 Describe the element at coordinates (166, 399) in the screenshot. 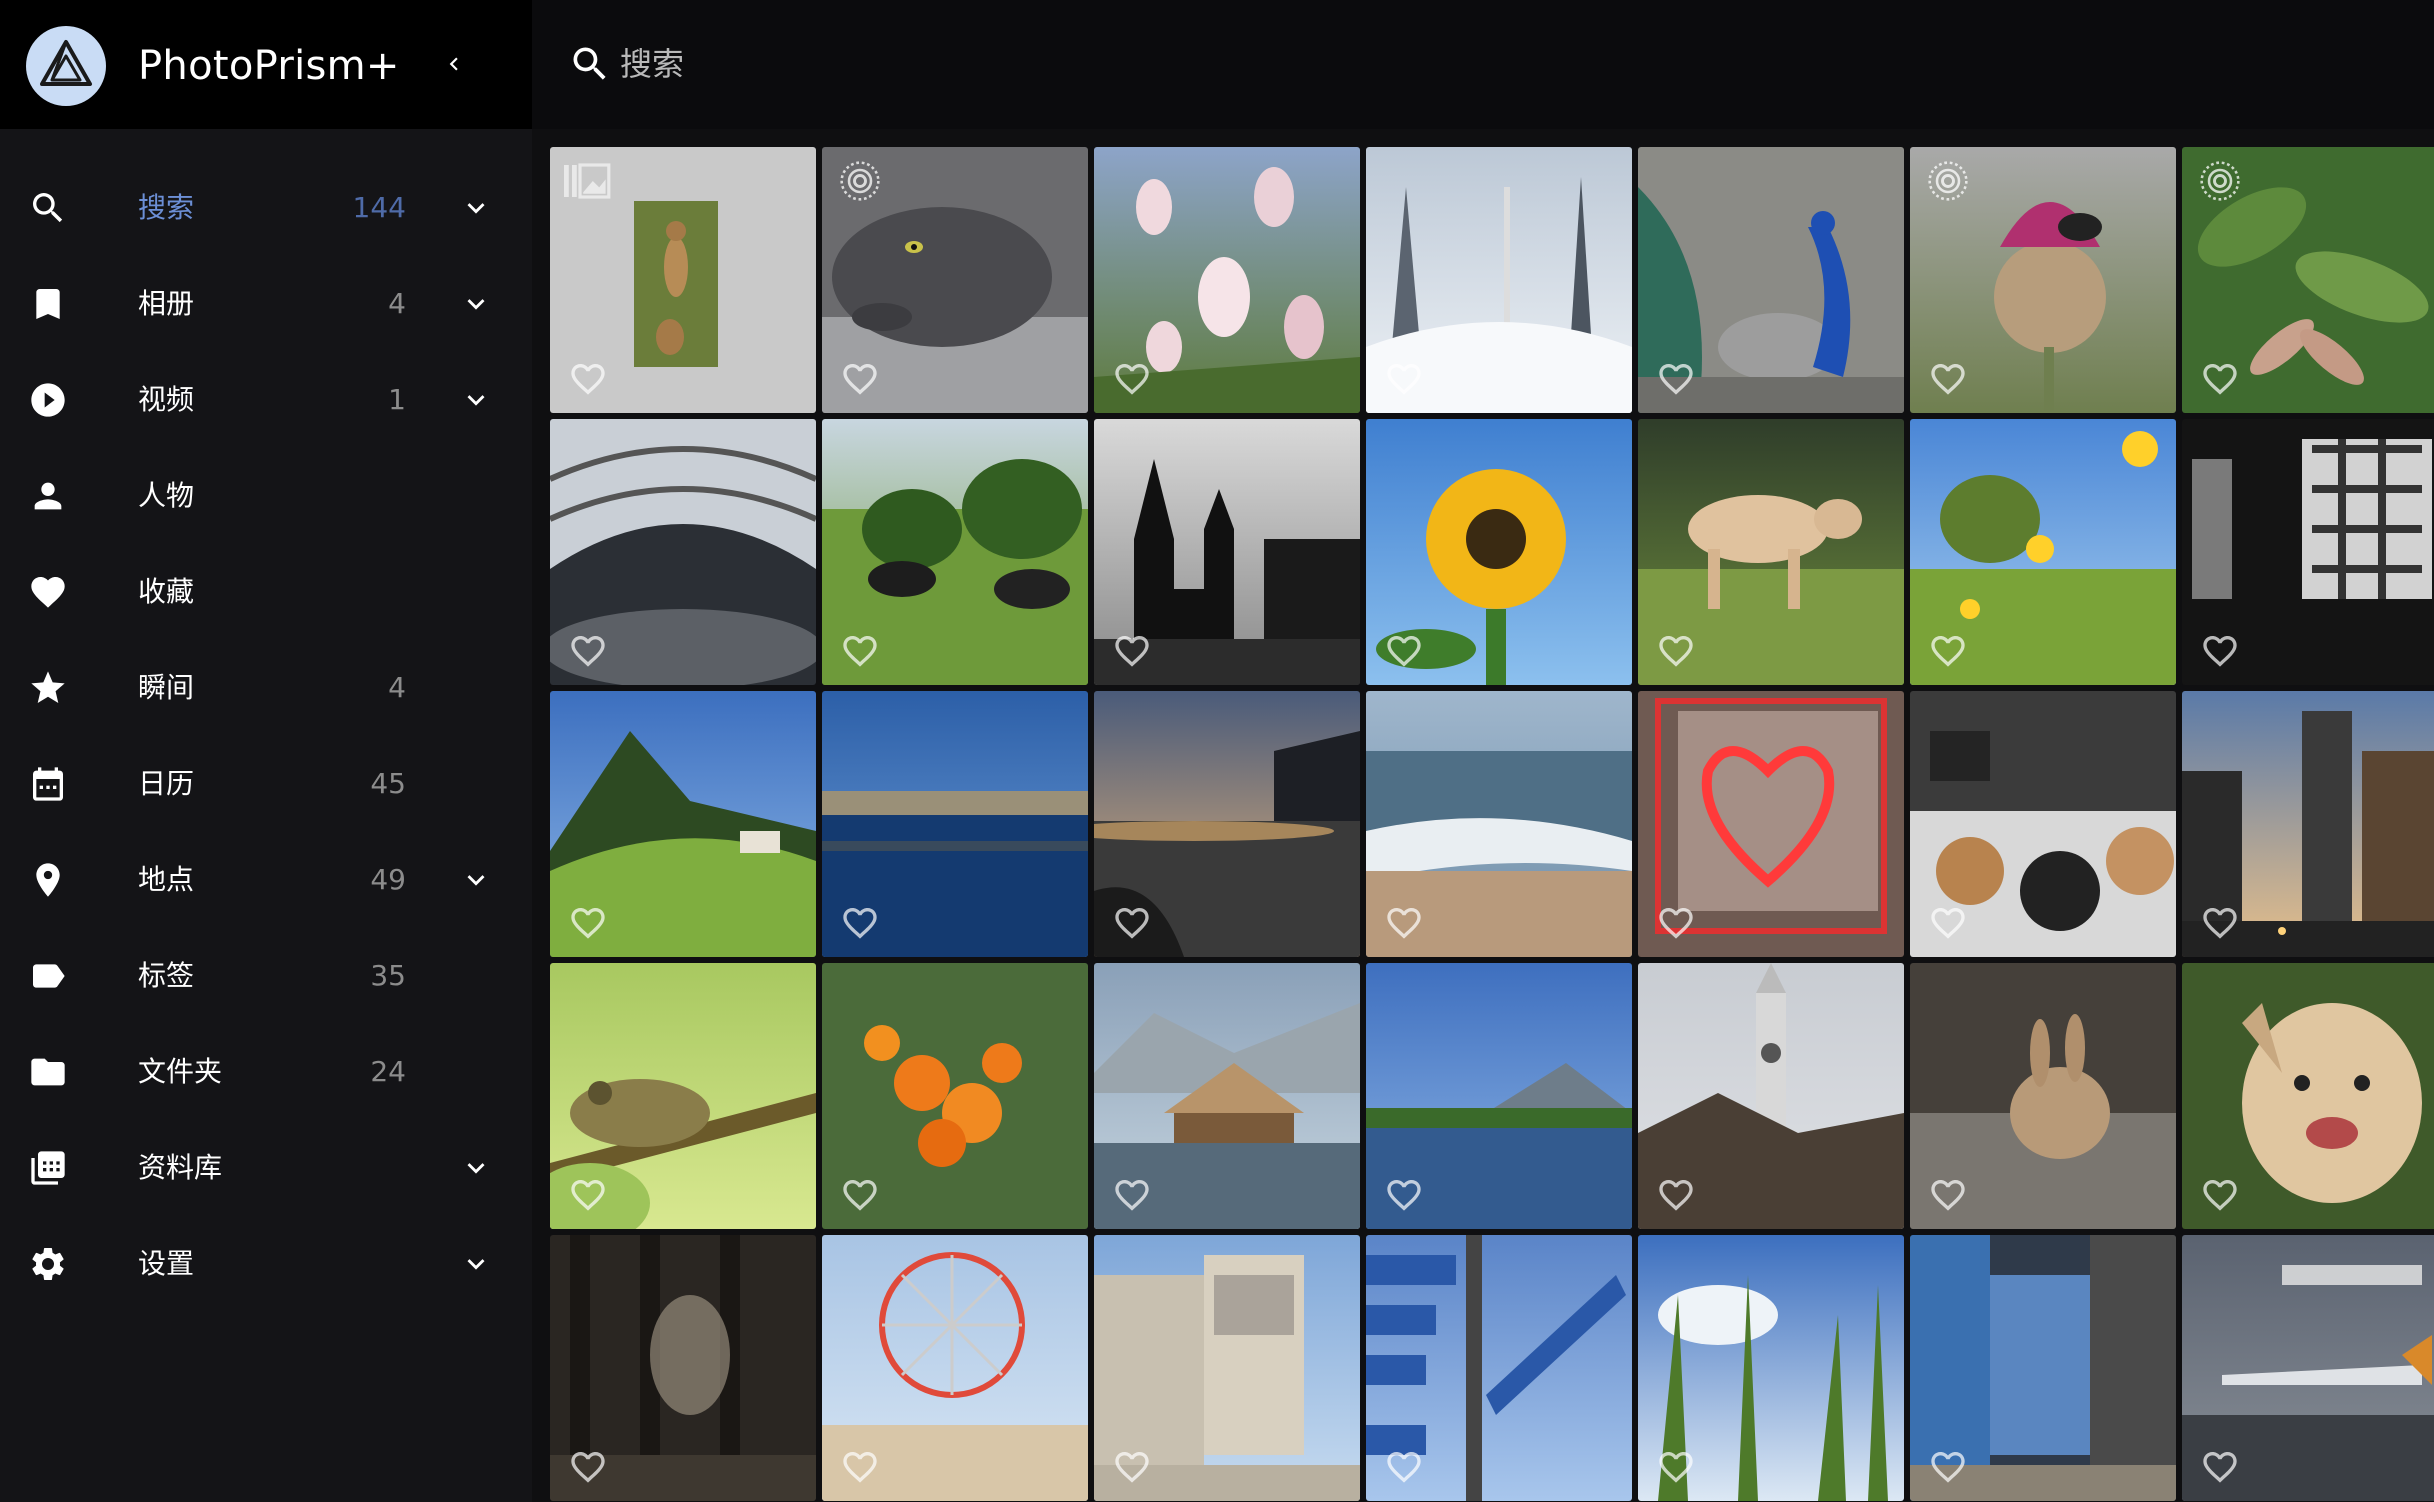

I see `nav-label: 视频` at that location.